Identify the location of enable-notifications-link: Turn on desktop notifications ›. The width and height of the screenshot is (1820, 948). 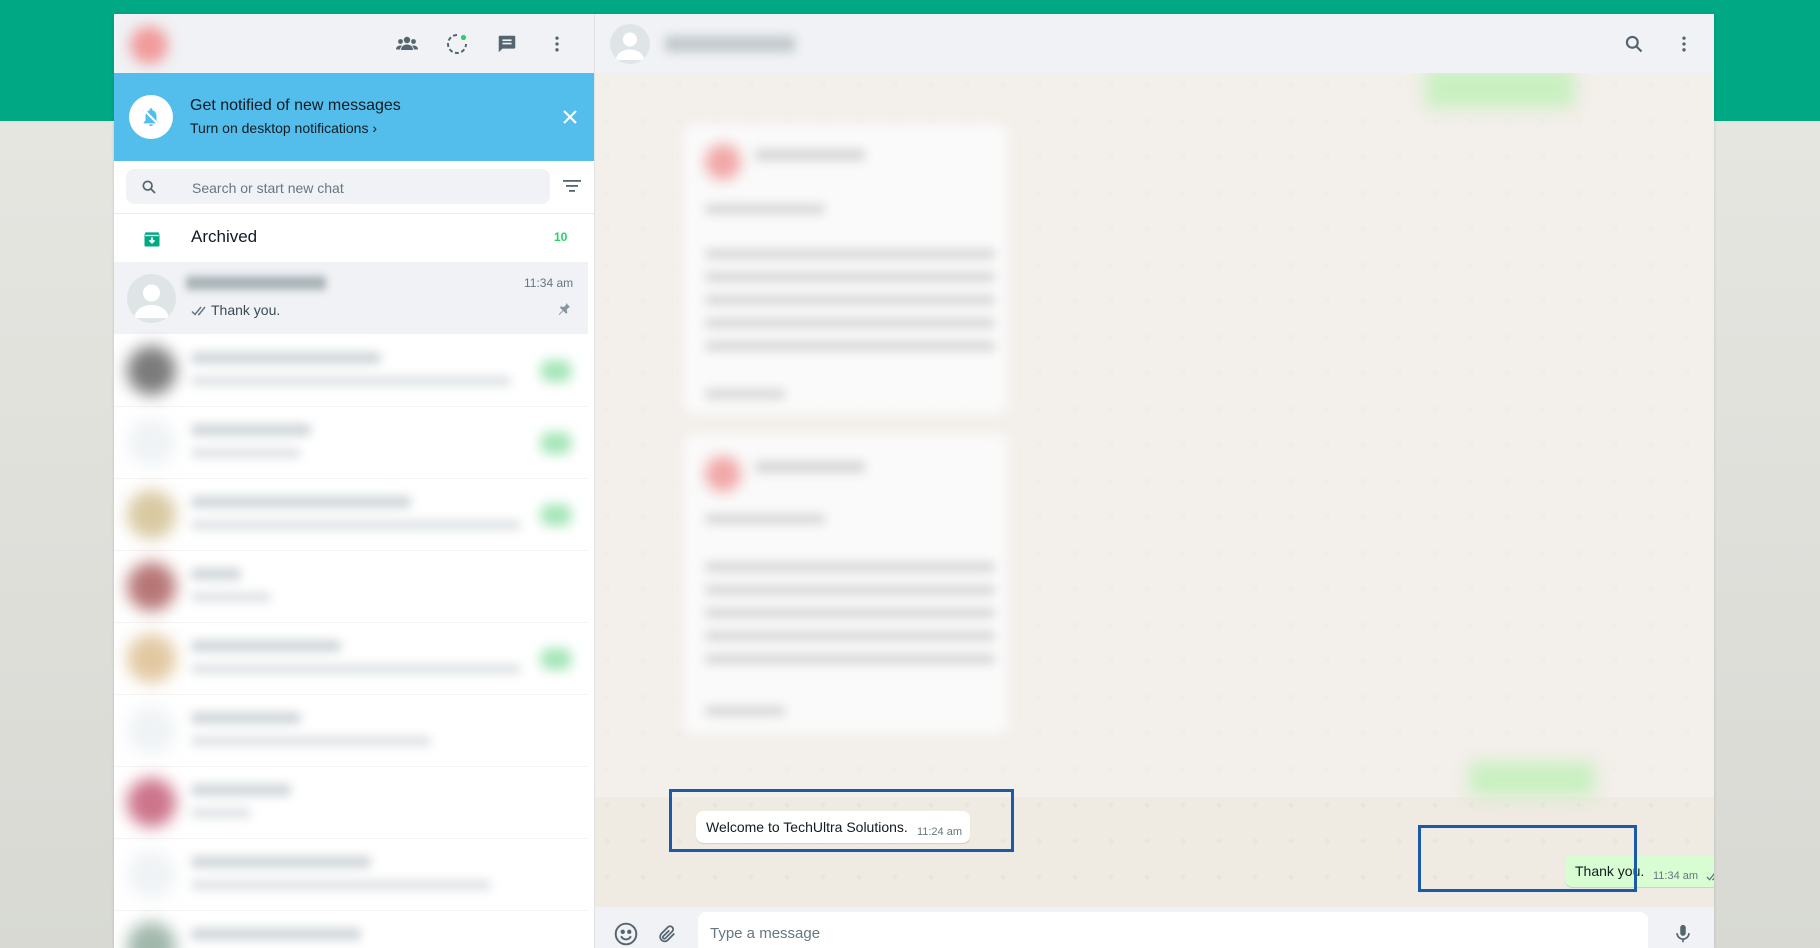
(283, 128).